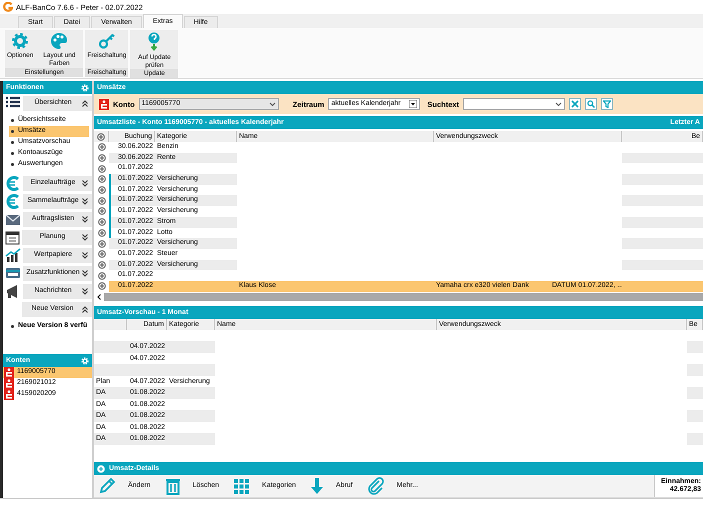 The image size is (703, 510). I want to click on card-icon, so click(13, 273).